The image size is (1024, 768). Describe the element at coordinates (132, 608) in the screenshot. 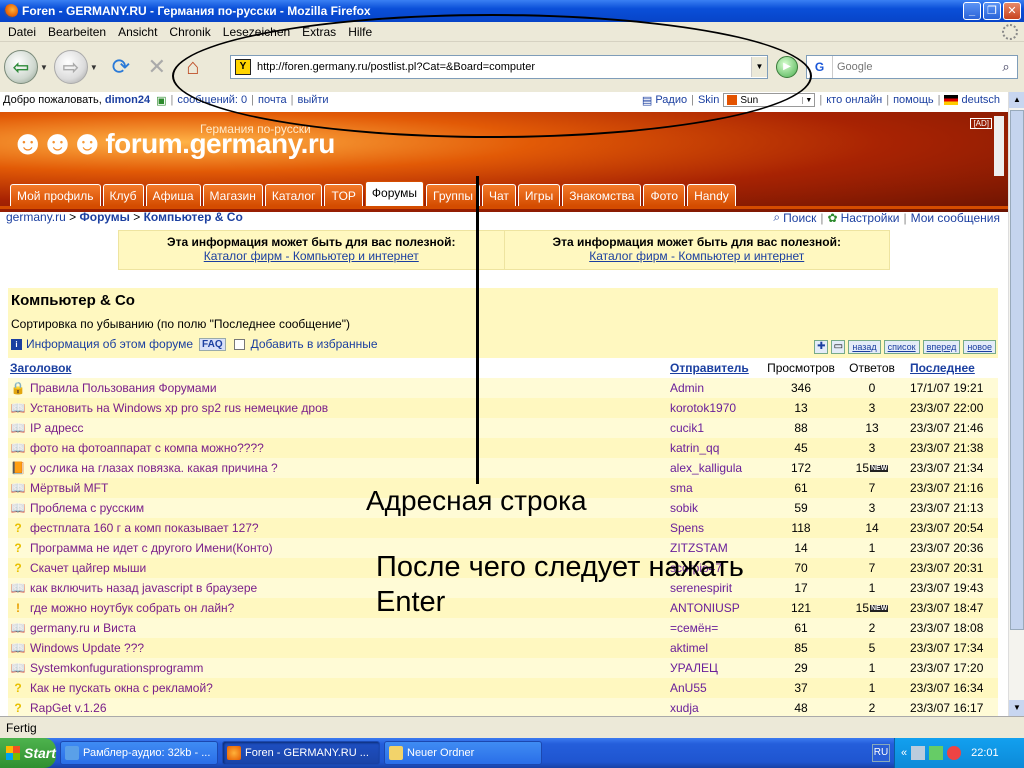

I see `thread-title-link: где можно ноутбук собрать он лайн?` at that location.